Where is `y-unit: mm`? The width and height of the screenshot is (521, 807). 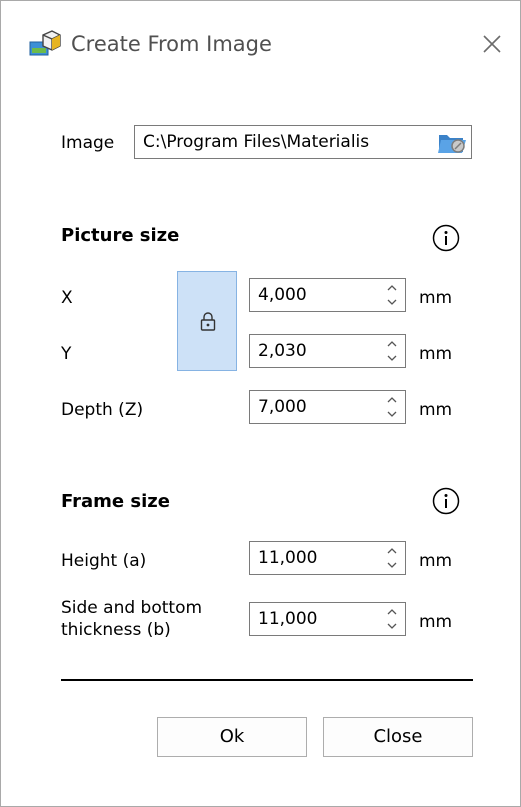
y-unit: mm is located at coordinates (436, 354).